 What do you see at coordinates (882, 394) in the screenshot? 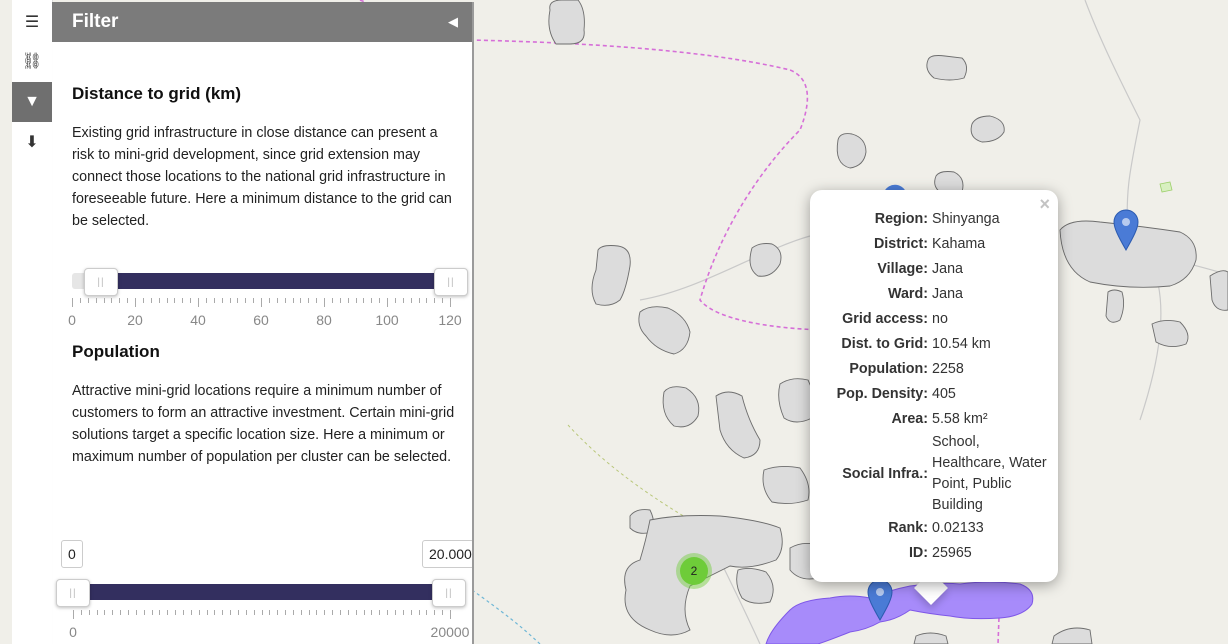
I see `info-key: Pop. Density:` at bounding box center [882, 394].